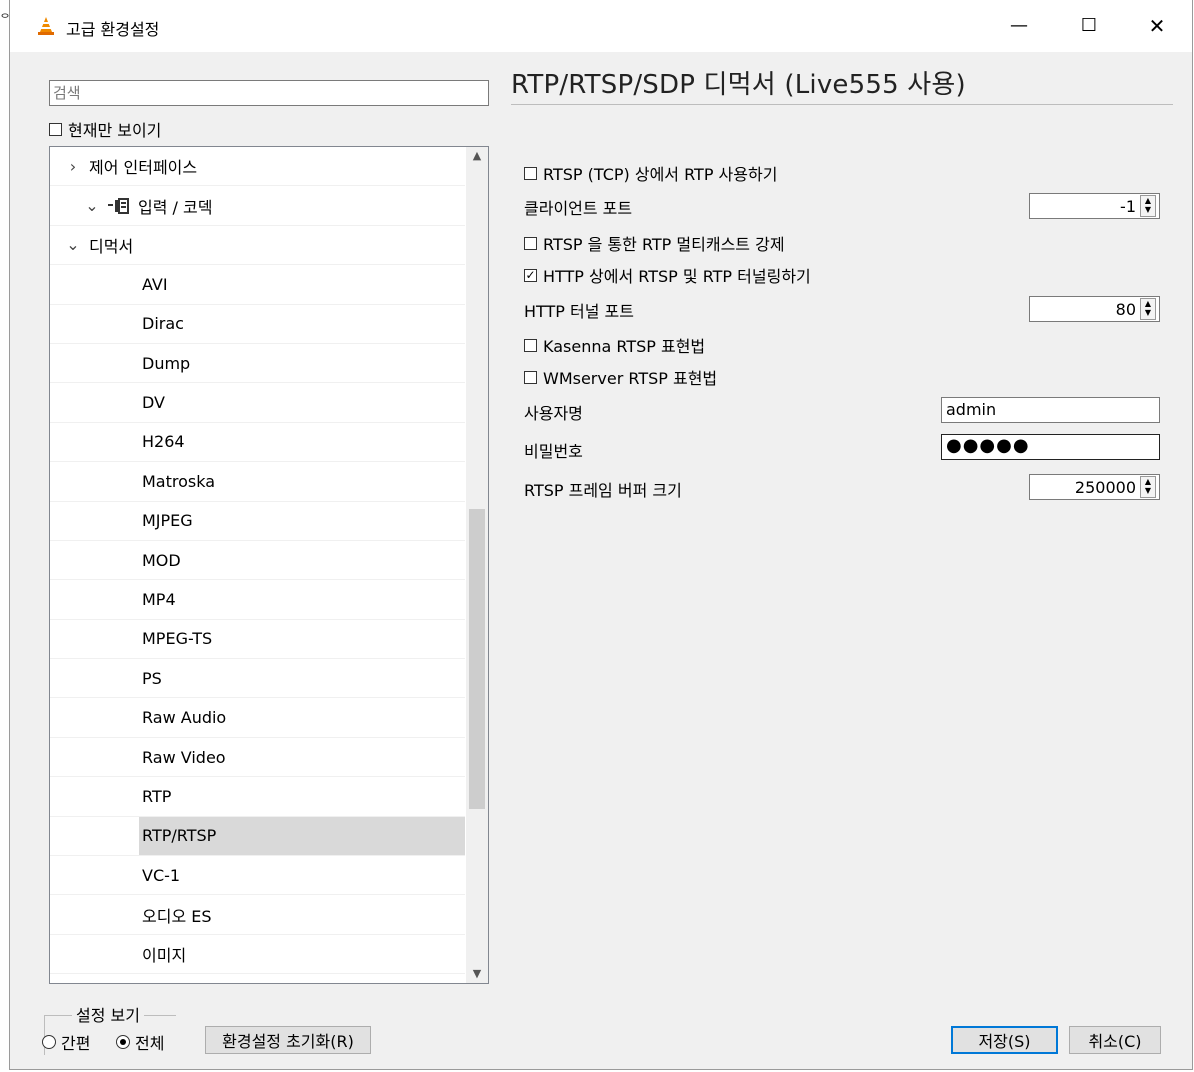 This screenshot has width=1194, height=1072. Describe the element at coordinates (49, 1042) in the screenshot. I see `radio-unselected-icon` at that location.